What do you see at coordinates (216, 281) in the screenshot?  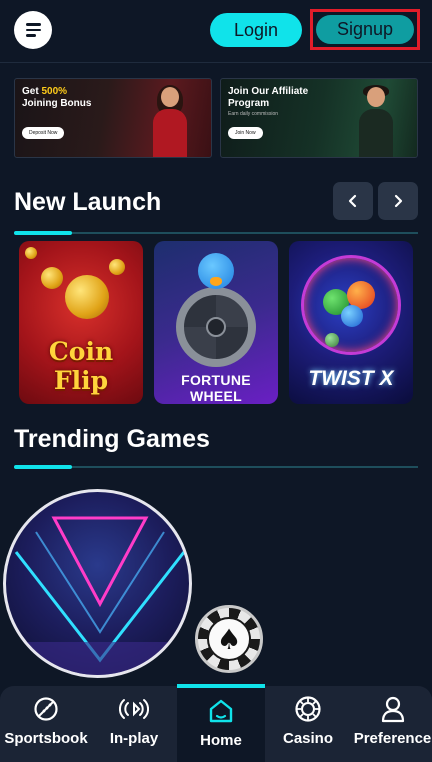 I see `bird-beak` at bounding box center [216, 281].